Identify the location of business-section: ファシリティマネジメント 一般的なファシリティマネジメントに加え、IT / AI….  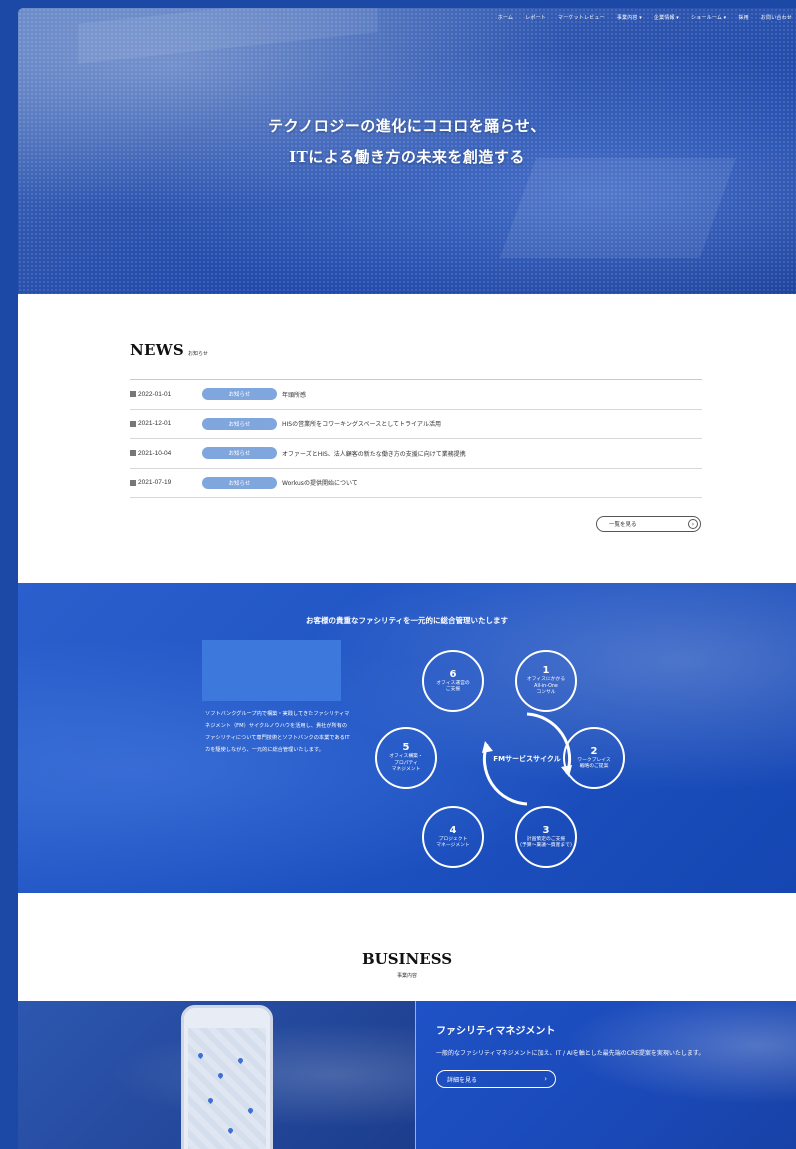
(407, 1075).